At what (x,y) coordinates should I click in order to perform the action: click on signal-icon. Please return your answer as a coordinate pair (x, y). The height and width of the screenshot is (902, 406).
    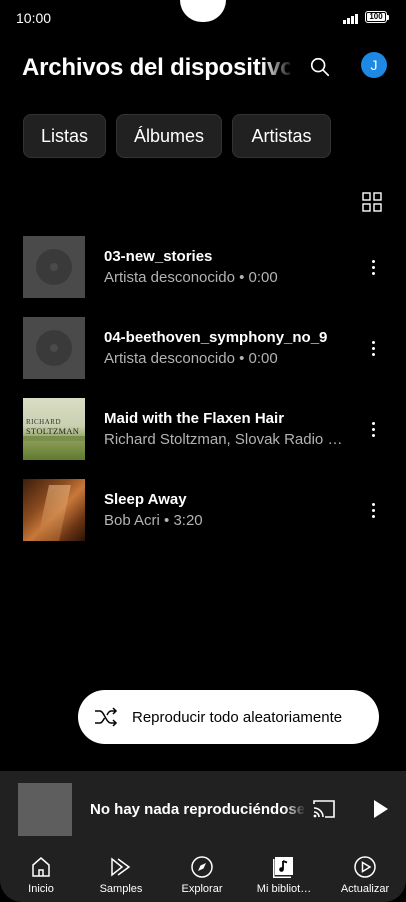
    Looking at the image, I should click on (352, 18).